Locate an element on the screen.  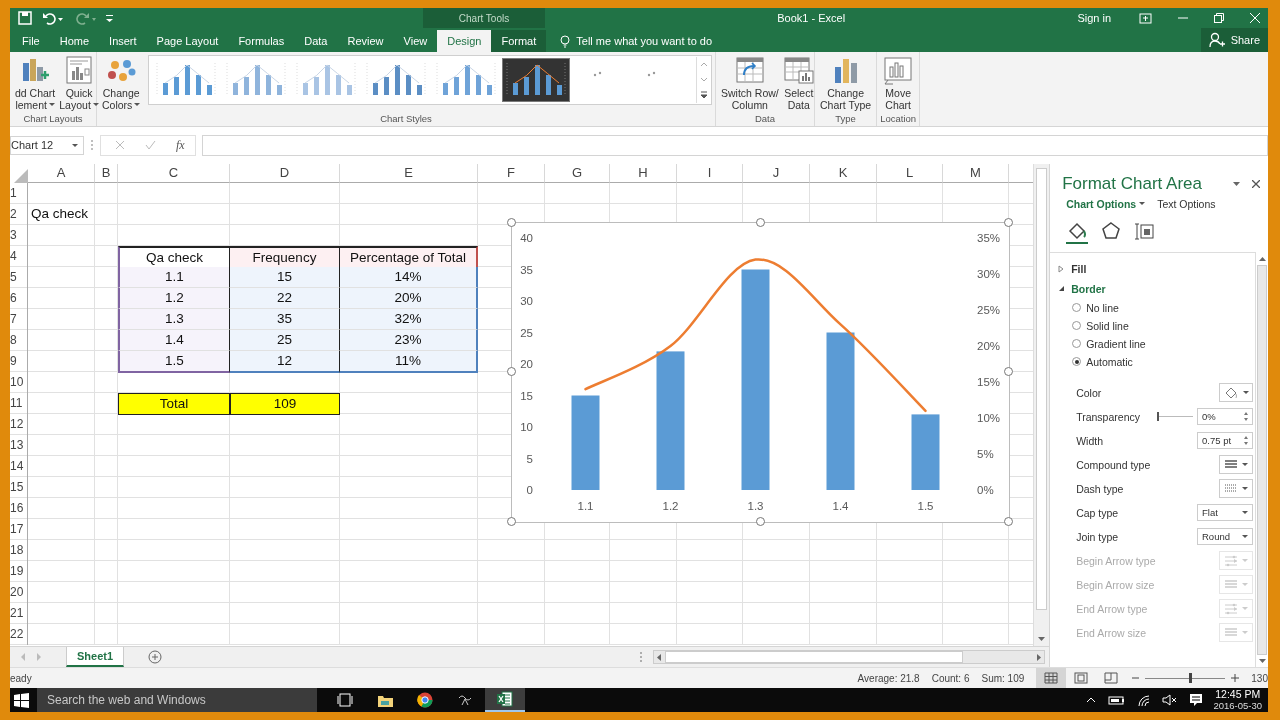
column-header: C is located at coordinates (174, 173).